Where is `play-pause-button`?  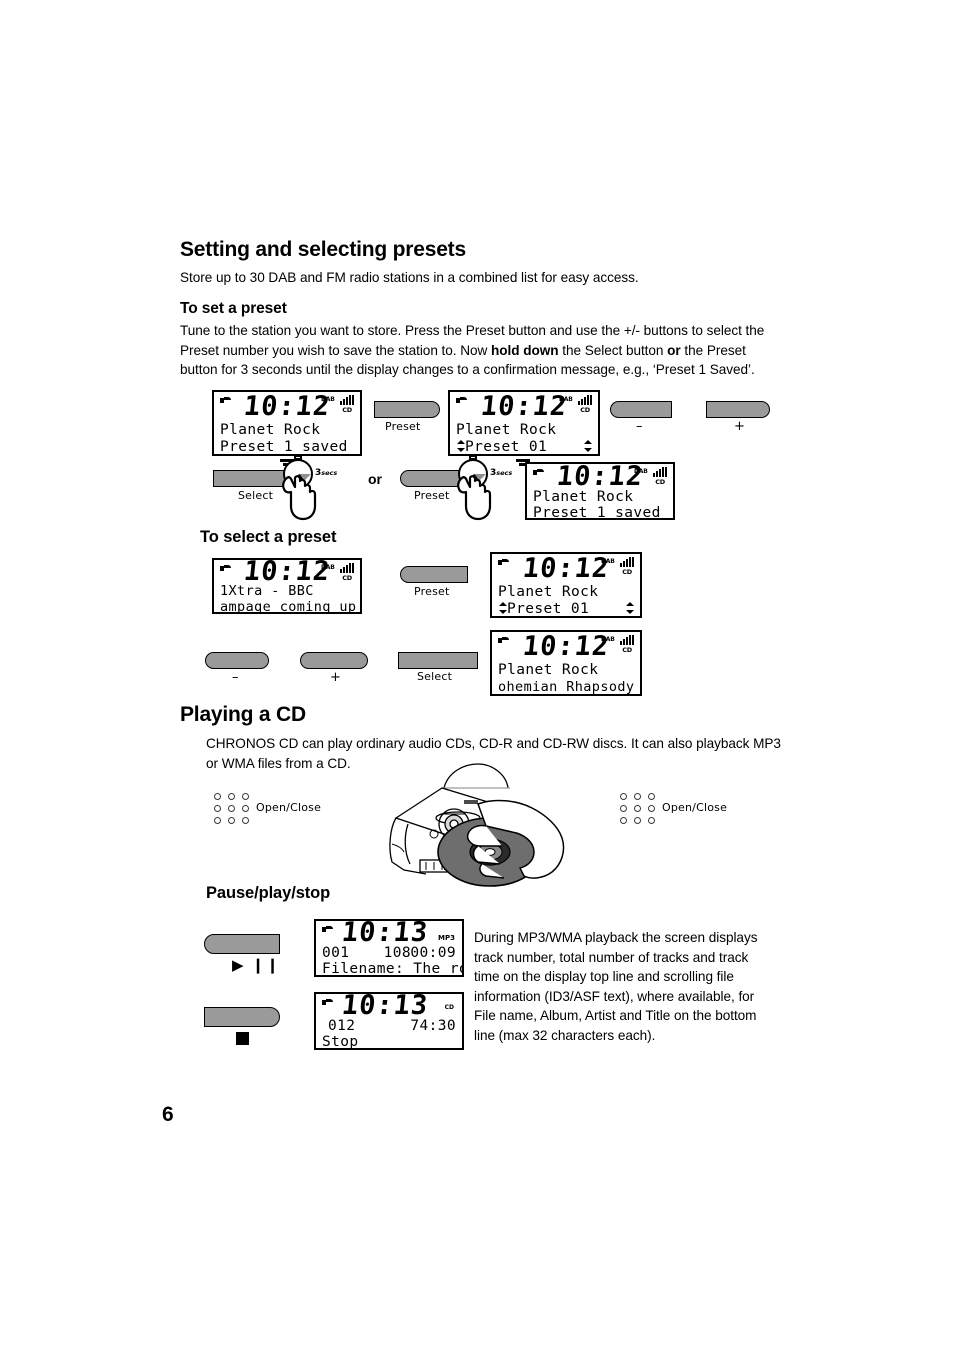 play-pause-button is located at coordinates (242, 944).